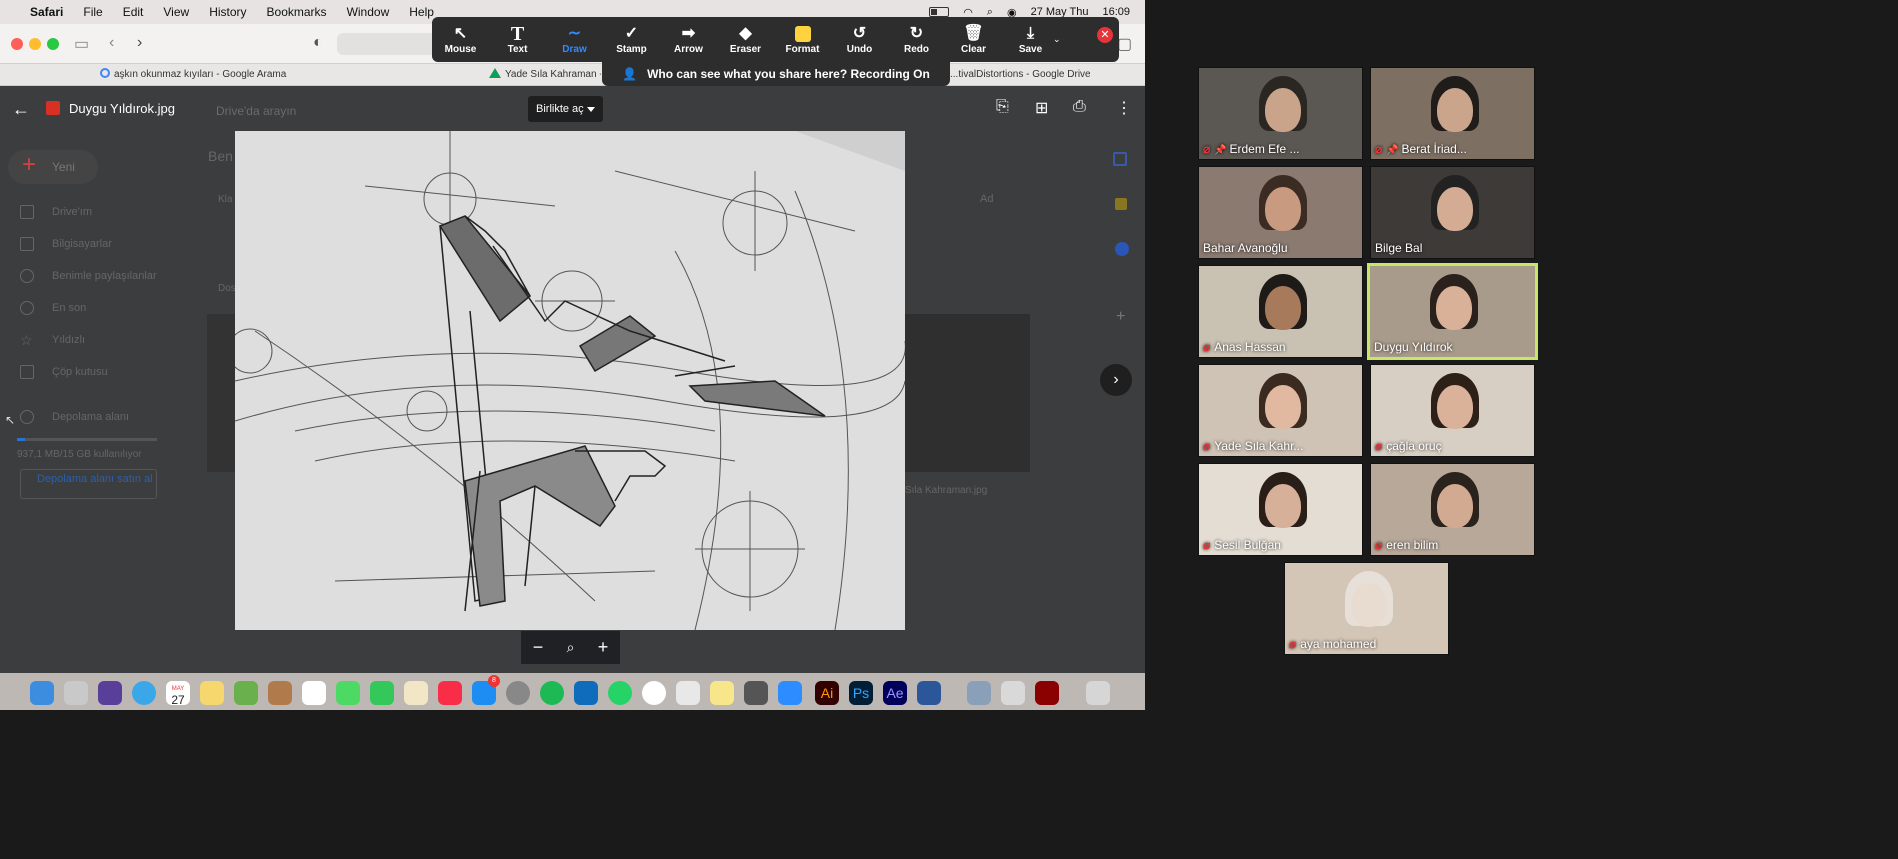 The width and height of the screenshot is (1898, 859). Describe the element at coordinates (144, 693) in the screenshot. I see `safari-icon` at that location.